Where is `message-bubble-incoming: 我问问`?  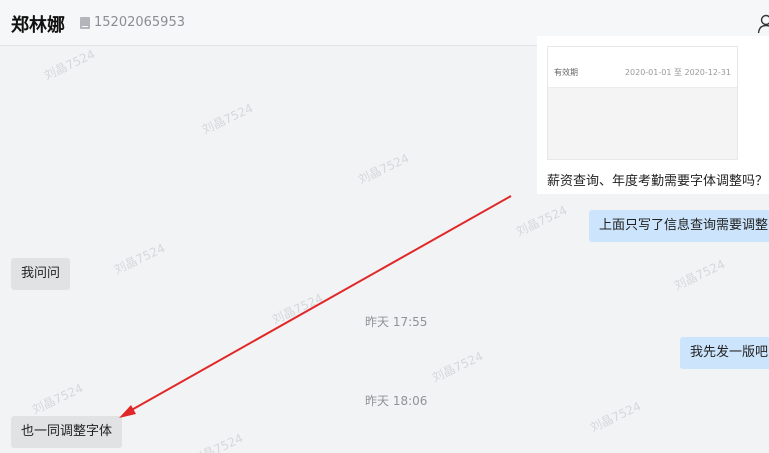
message-bubble-incoming: 我问问 is located at coordinates (41, 274).